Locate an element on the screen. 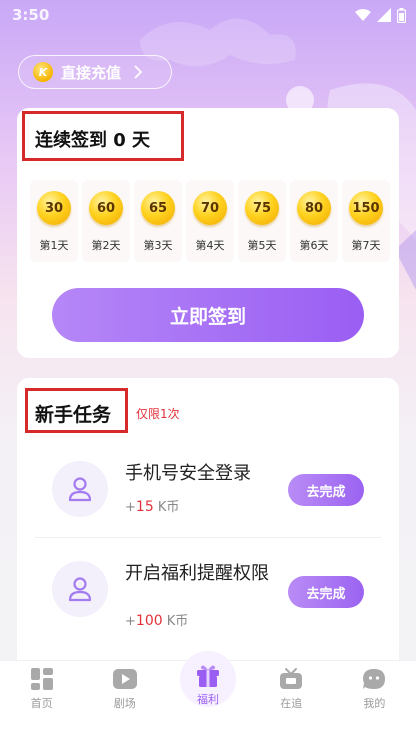 Image resolution: width=416 pixels, height=740 pixels. nav-item-following: 在追 is located at coordinates (291, 700).